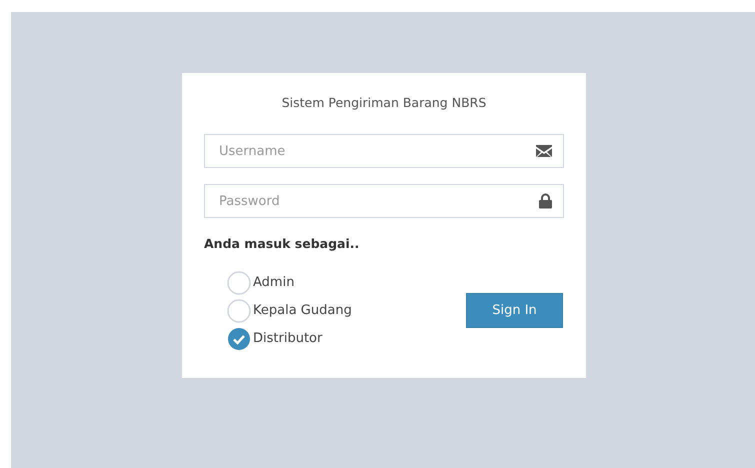 The height and width of the screenshot is (468, 755). Describe the element at coordinates (514, 310) in the screenshot. I see `sign-in-button: Sign In` at that location.